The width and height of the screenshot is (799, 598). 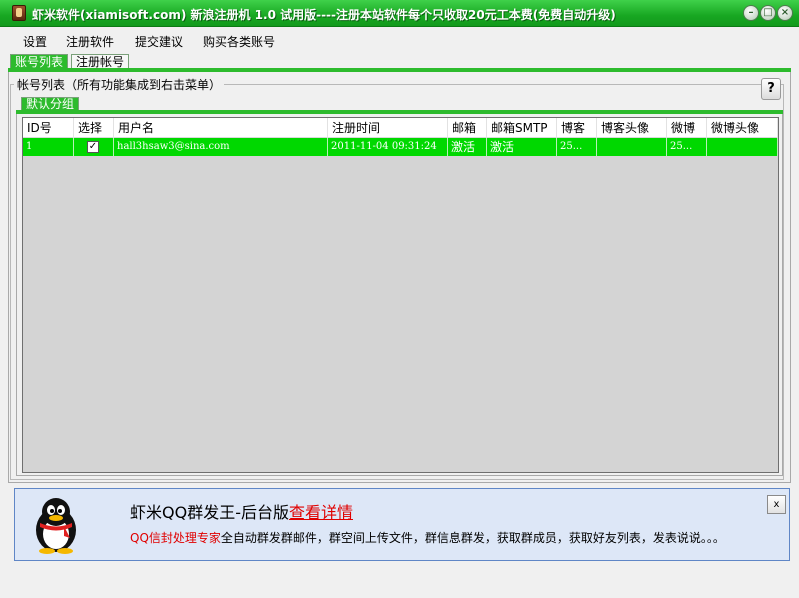 What do you see at coordinates (785, 13) in the screenshot?
I see `close-button: ×` at bounding box center [785, 13].